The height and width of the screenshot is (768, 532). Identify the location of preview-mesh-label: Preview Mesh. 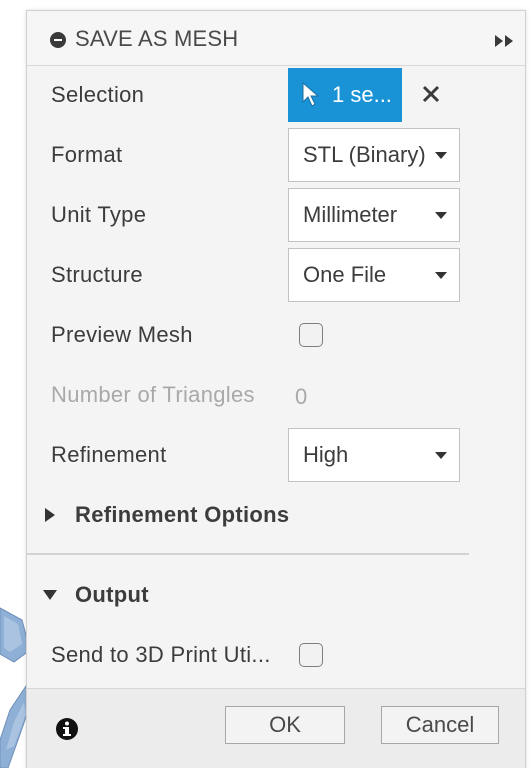
(122, 334).